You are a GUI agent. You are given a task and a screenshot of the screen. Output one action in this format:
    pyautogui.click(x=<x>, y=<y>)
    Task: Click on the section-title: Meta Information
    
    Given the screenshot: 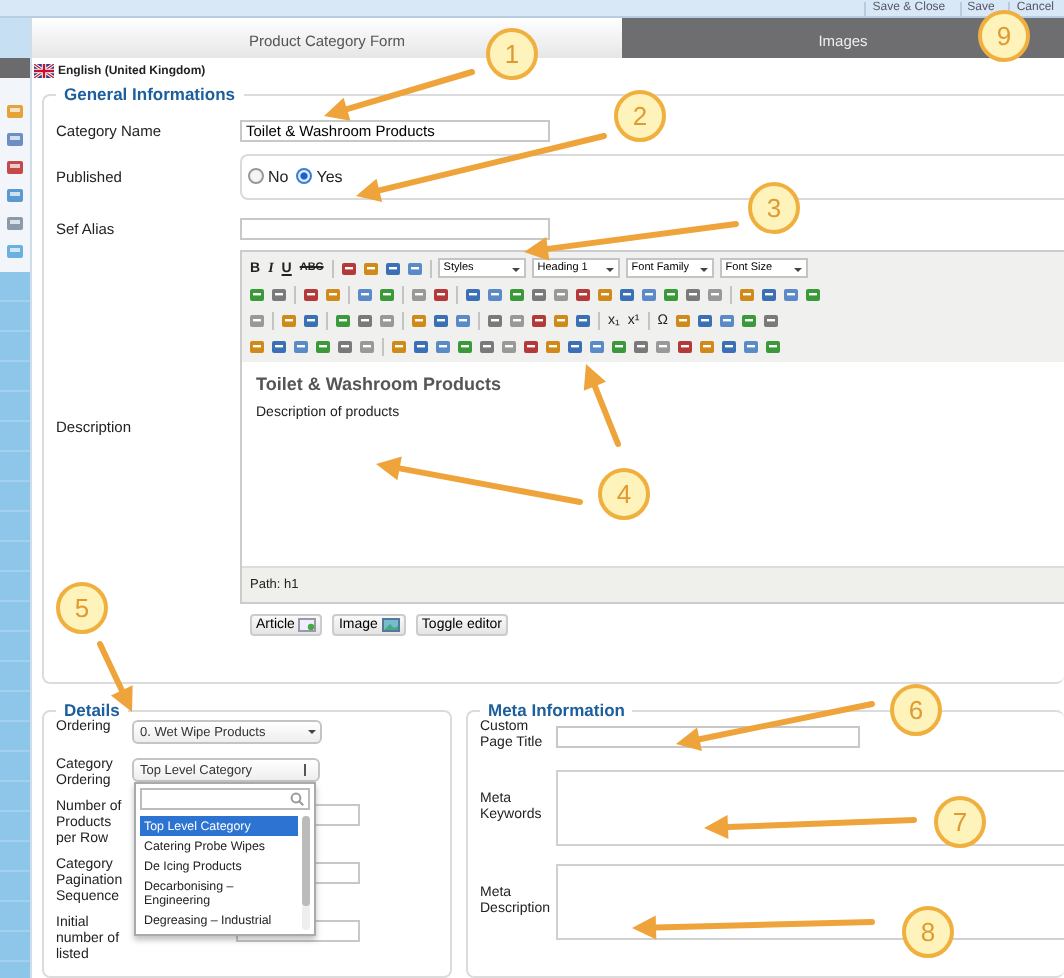 What is the action you would take?
    pyautogui.click(x=556, y=710)
    